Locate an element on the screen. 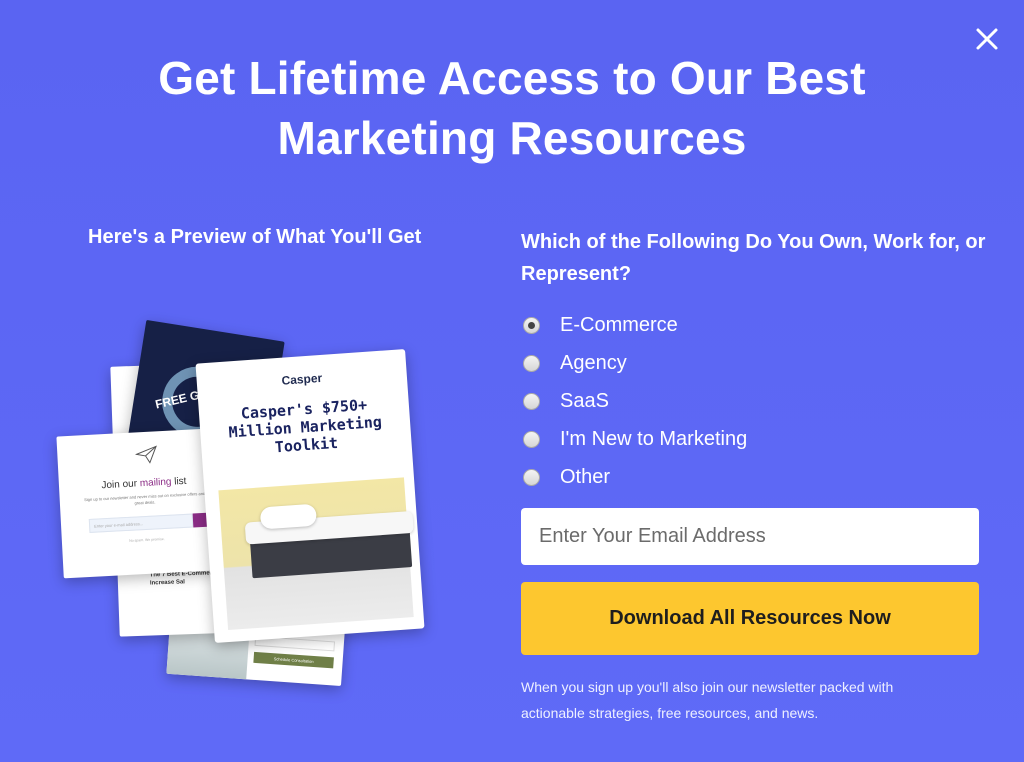 This screenshot has width=1024, height=762. option-agency: Agency is located at coordinates (751, 363).